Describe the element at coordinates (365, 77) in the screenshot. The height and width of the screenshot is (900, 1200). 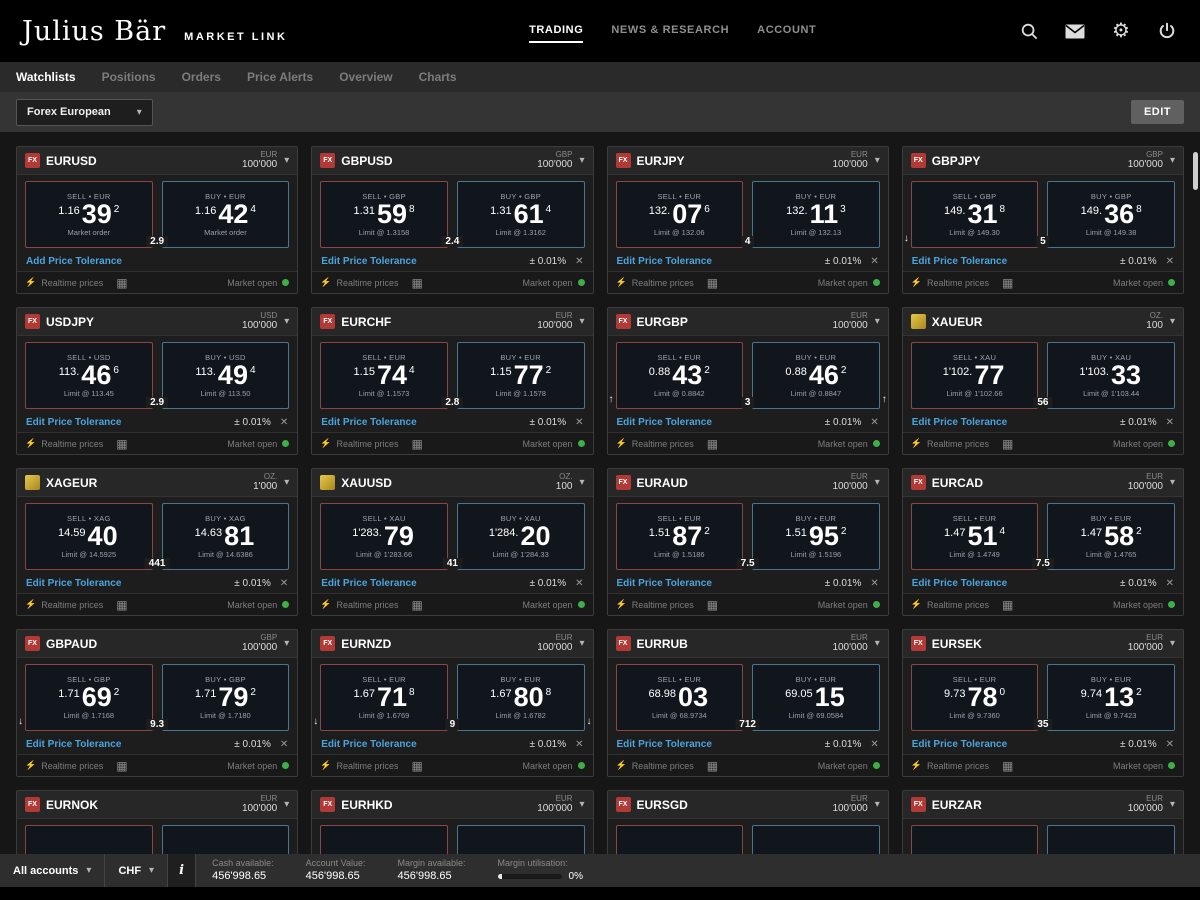
I see `tab-overview: Overview` at that location.